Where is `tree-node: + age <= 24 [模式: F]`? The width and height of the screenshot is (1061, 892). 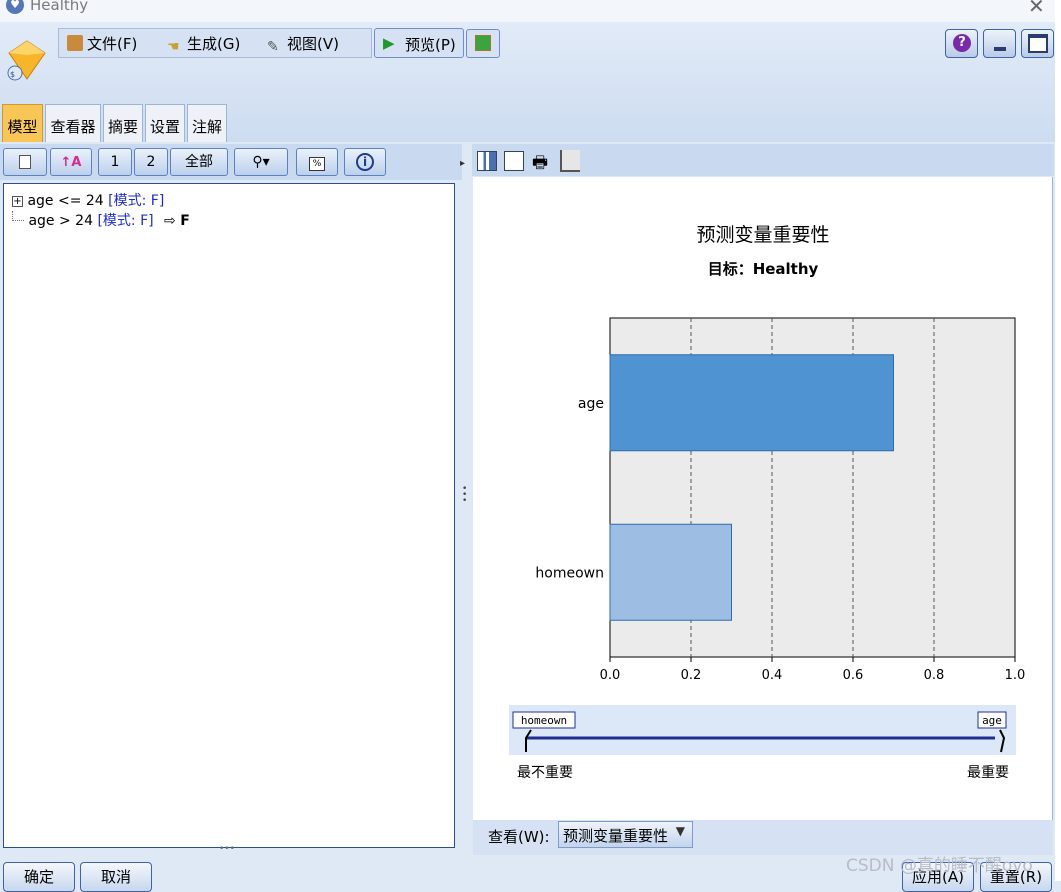
tree-node: + age <= 24 [模式: F] is located at coordinates (88, 200).